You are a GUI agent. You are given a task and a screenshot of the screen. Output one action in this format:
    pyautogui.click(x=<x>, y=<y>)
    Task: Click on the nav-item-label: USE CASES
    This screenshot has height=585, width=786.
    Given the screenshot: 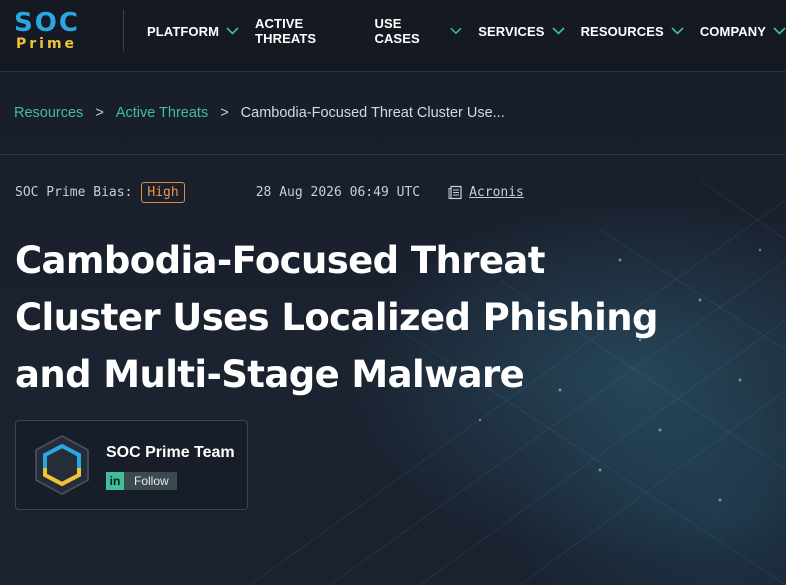 What is the action you would take?
    pyautogui.click(x=397, y=31)
    